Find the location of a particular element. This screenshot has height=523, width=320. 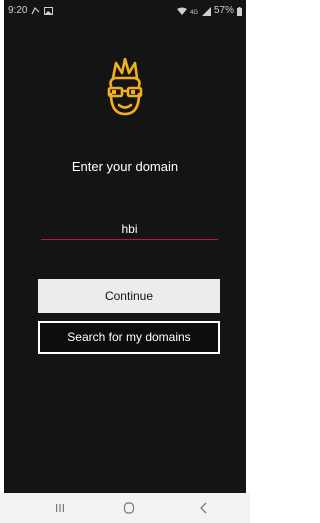

search-my-domains-button: Search for my domains is located at coordinates (129, 337).